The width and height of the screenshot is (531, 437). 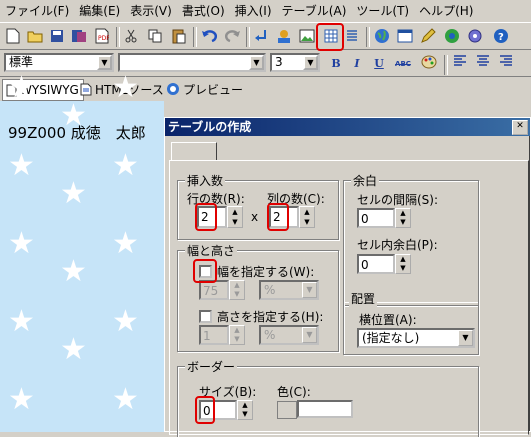 I want to click on times-sign: x, so click(x=255, y=217).